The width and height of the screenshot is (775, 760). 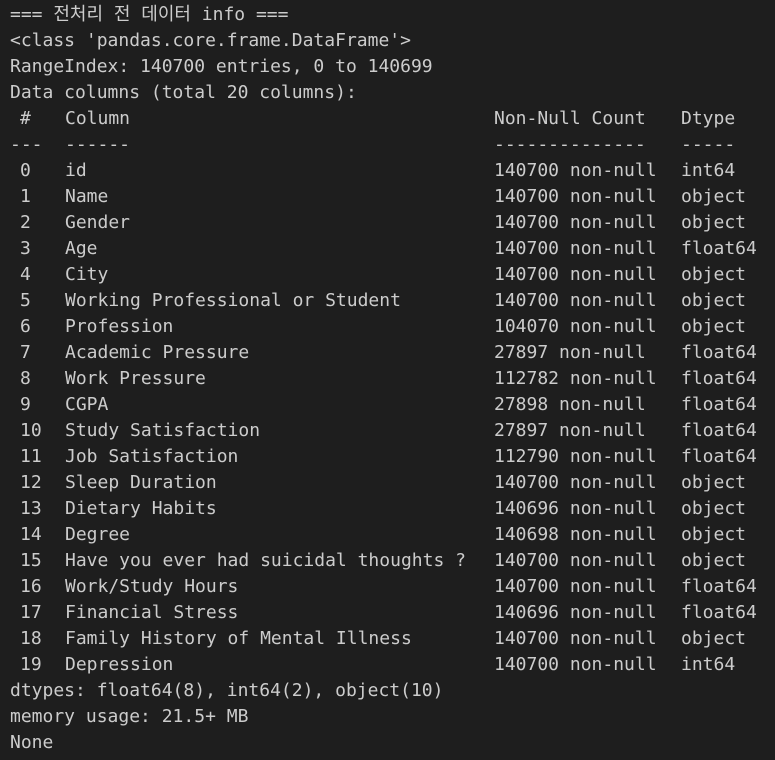 I want to click on row-column-name: Dietary Habits, so click(x=141, y=508).